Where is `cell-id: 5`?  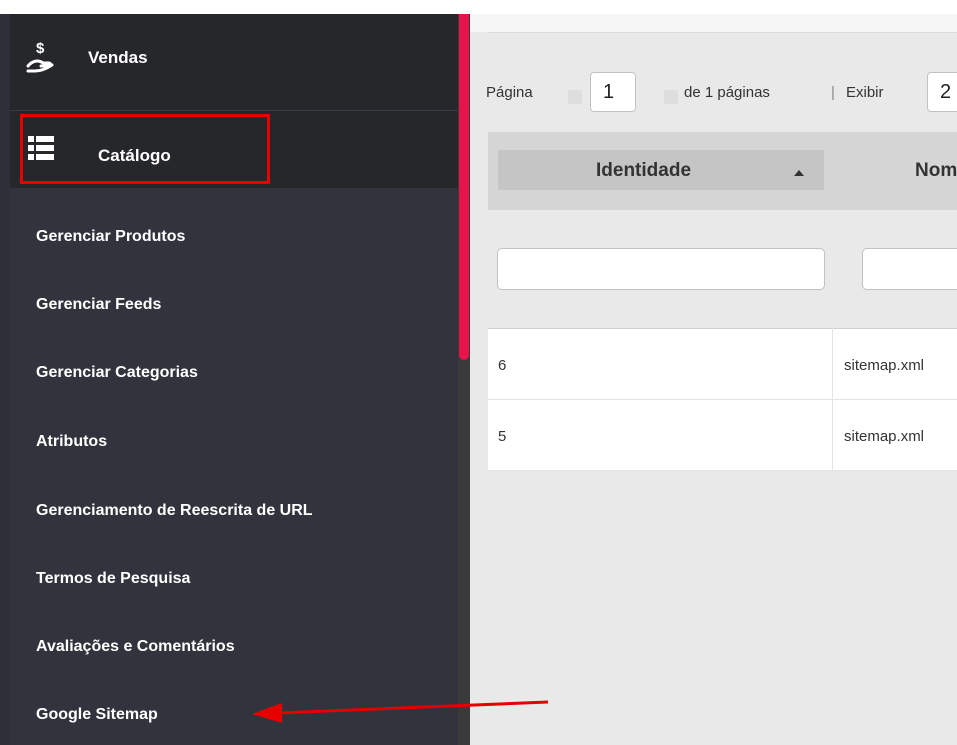 cell-id: 5 is located at coordinates (502, 436).